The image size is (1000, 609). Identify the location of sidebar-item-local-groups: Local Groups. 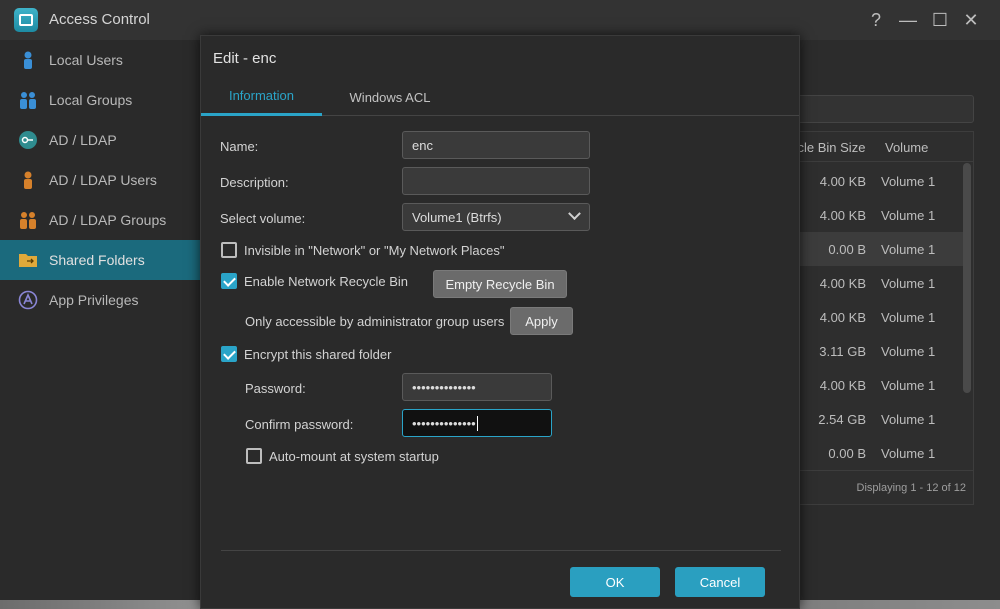
(100, 100).